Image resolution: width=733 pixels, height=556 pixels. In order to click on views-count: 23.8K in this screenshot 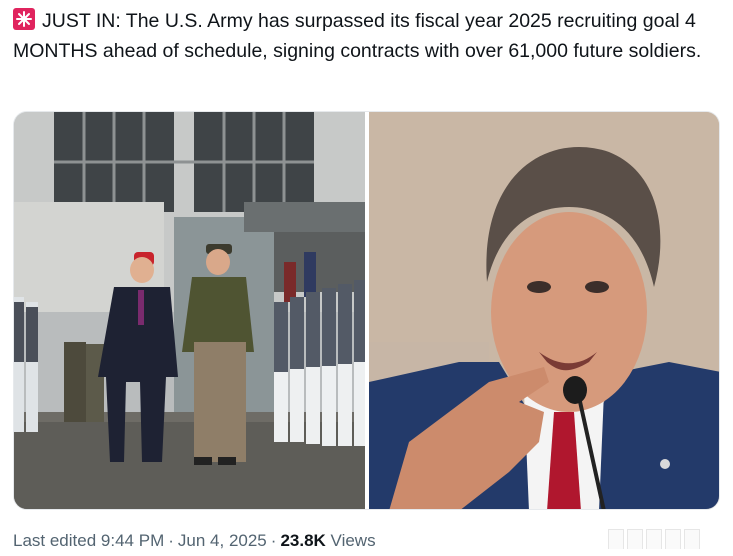, I will do `click(303, 540)`.